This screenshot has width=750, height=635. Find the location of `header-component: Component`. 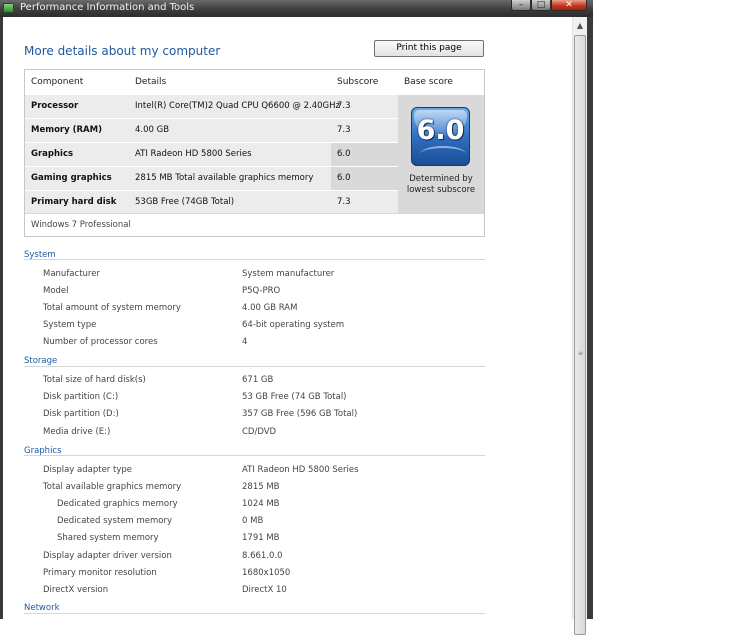

header-component: Component is located at coordinates (57, 82).